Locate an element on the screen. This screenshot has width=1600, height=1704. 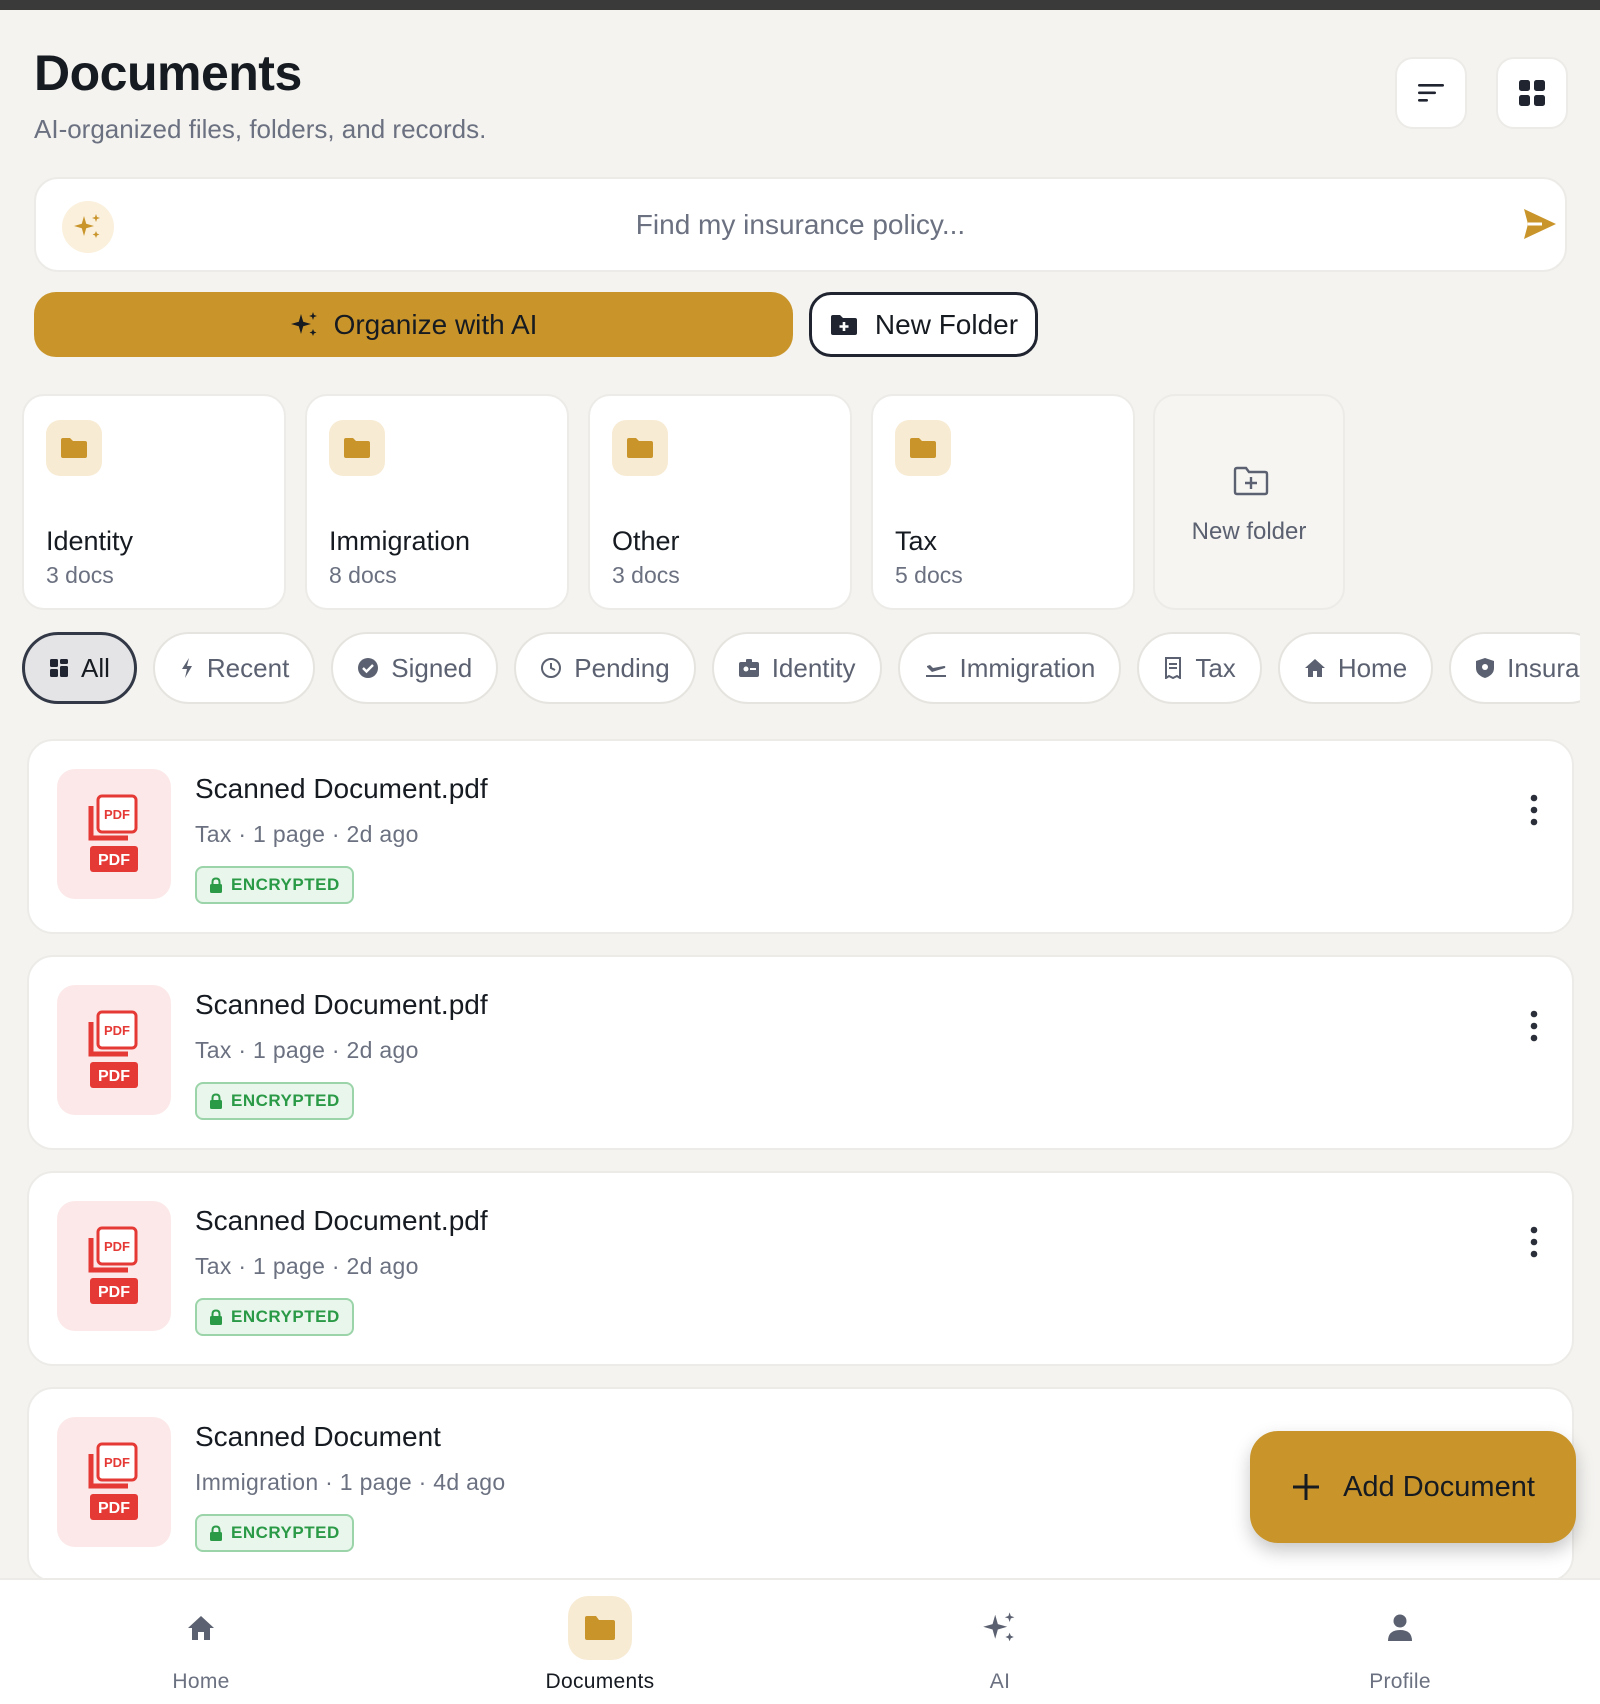
new-folder-label: New Folder is located at coordinates (946, 324).